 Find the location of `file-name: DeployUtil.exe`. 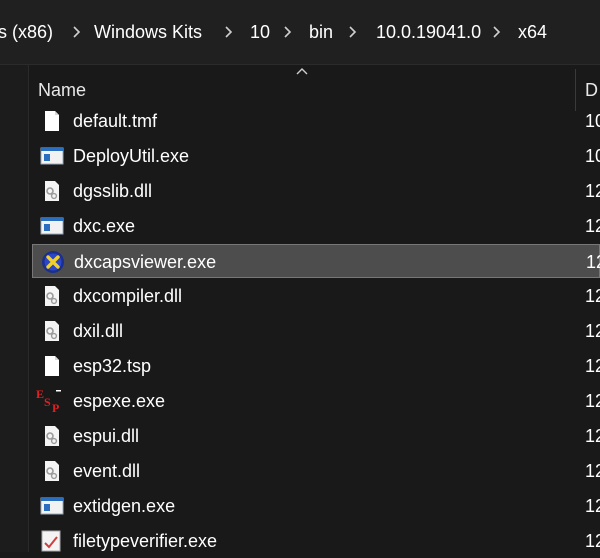

file-name: DeployUtil.exe is located at coordinates (131, 156).